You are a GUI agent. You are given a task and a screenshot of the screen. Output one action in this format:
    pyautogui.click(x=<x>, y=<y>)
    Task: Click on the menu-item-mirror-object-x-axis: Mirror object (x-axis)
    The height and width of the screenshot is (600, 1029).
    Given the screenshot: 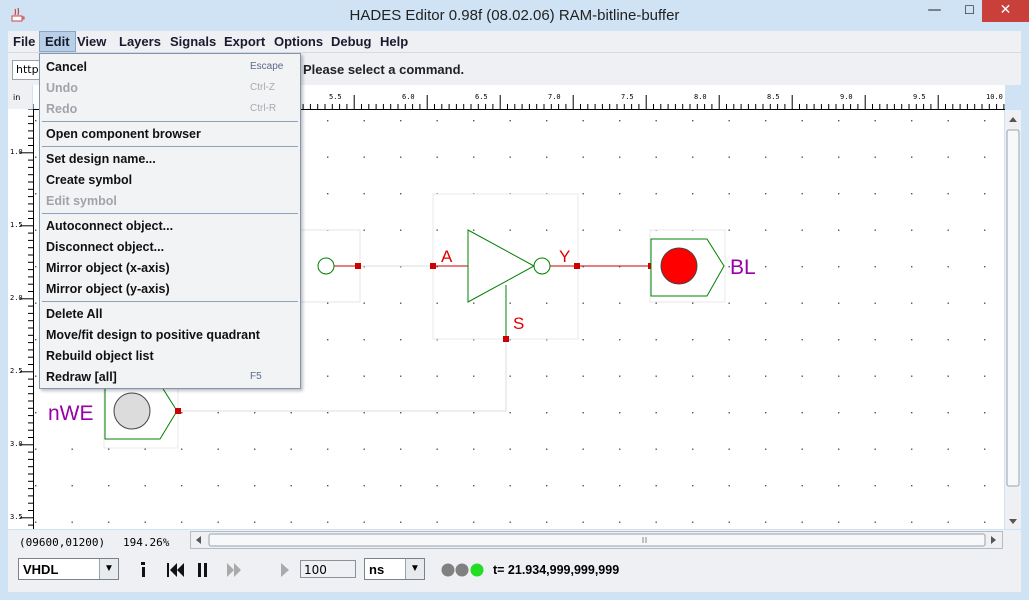 What is the action you would take?
    pyautogui.click(x=170, y=267)
    